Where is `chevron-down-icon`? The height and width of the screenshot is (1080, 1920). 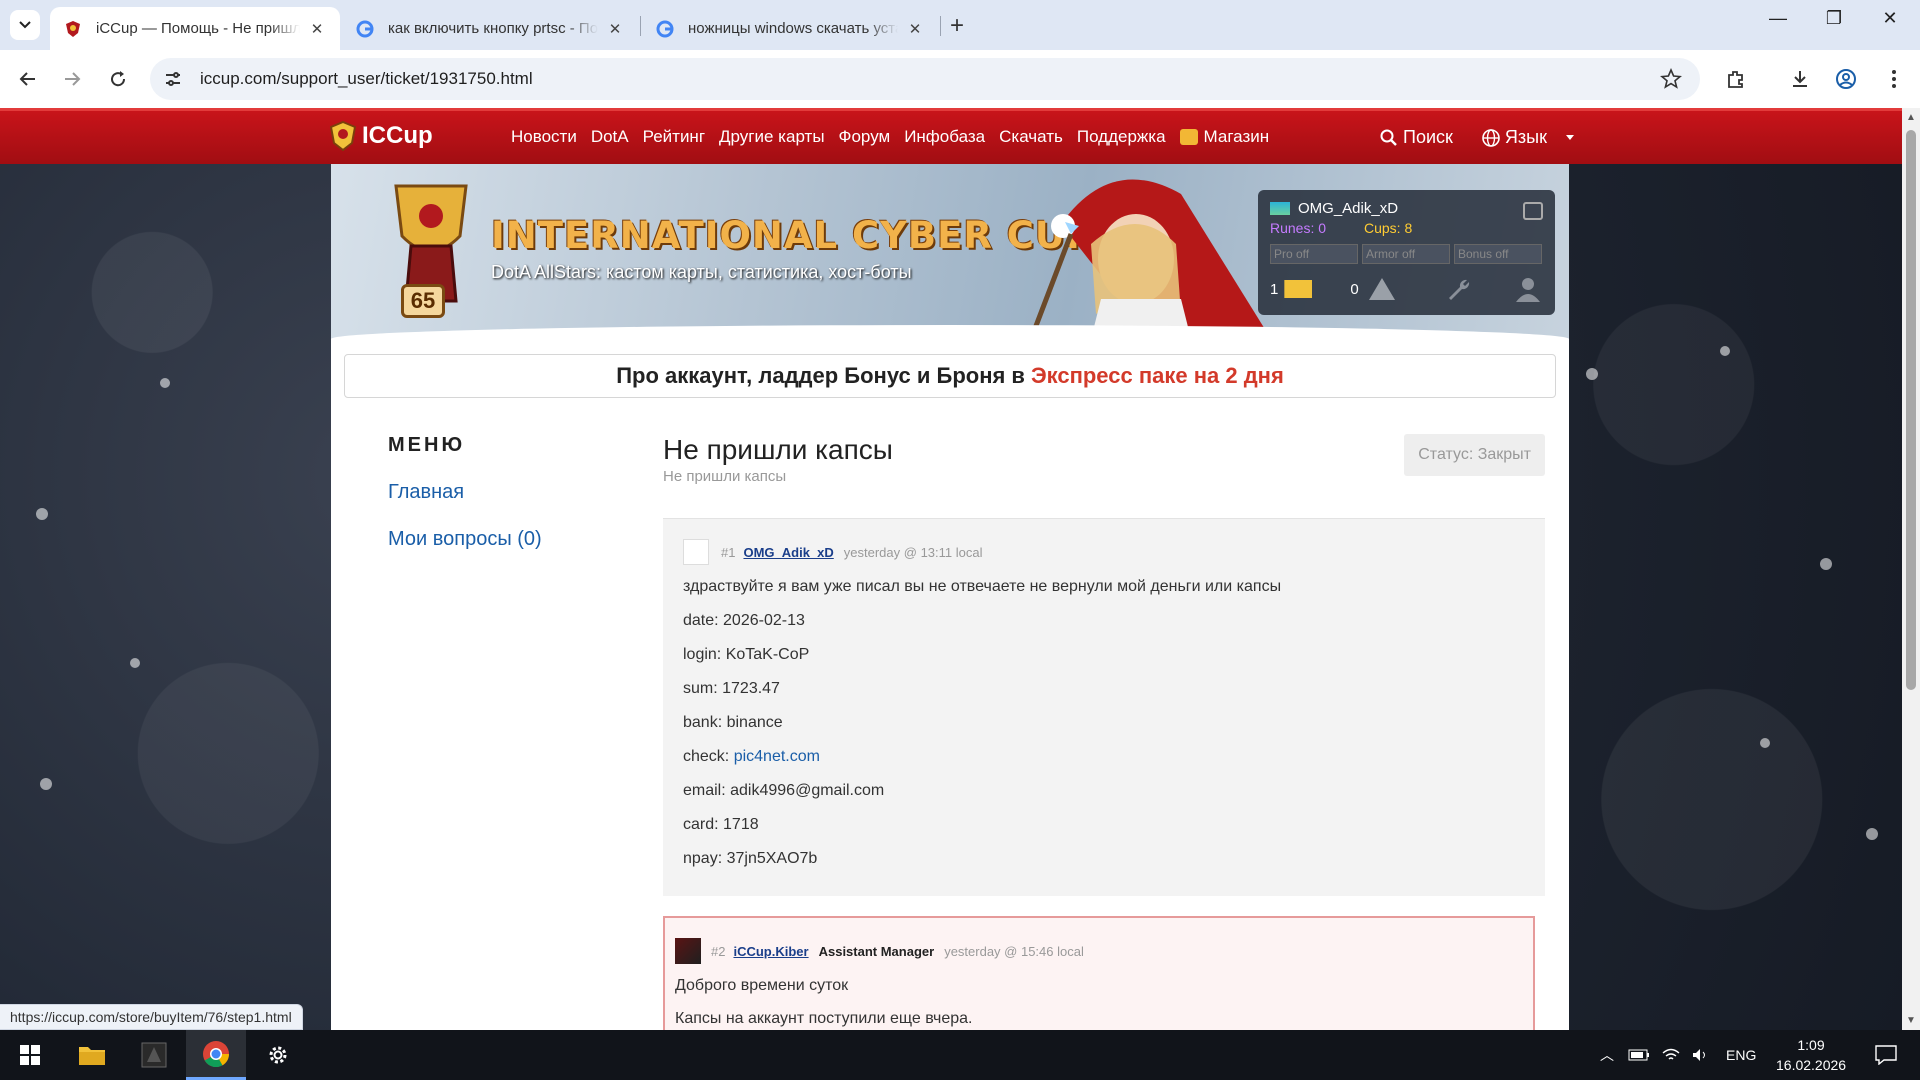 chevron-down-icon is located at coordinates (25, 25).